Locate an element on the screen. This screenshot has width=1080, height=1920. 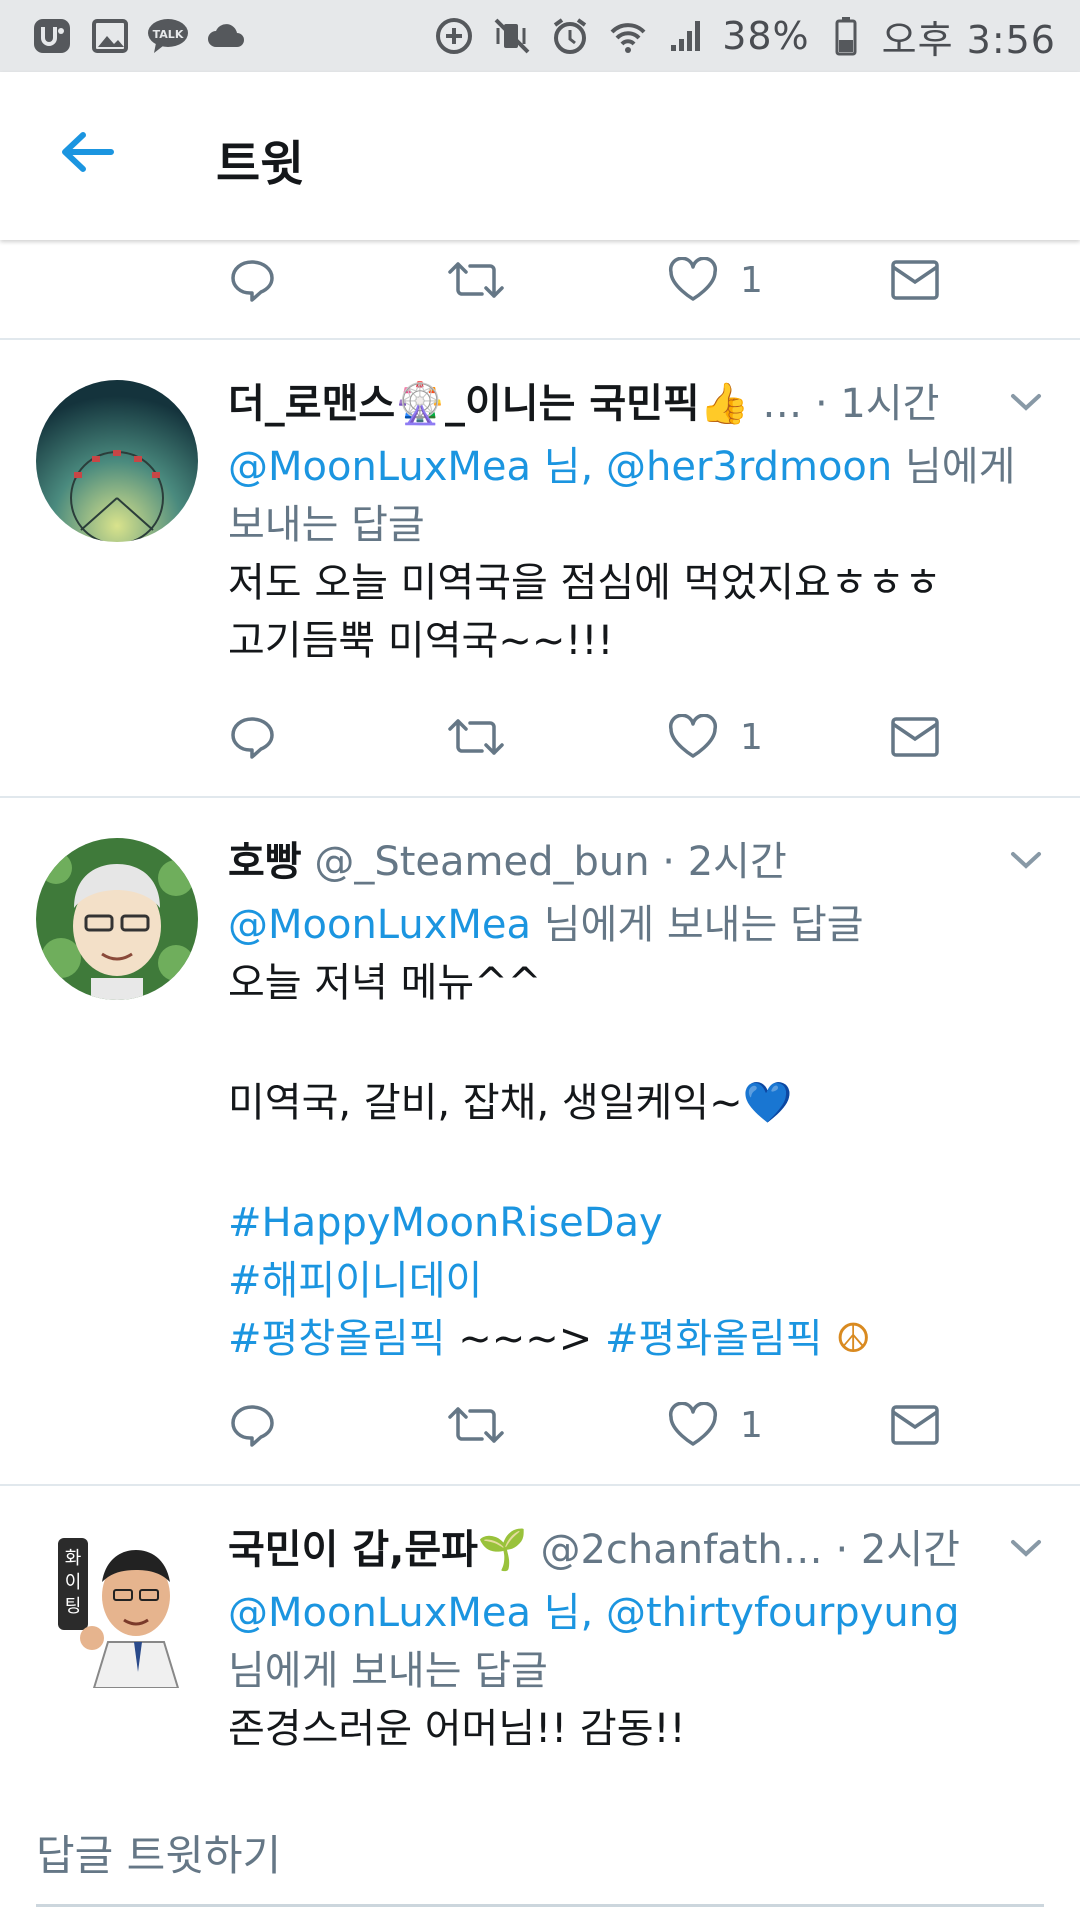
app-header: 트윗 is located at coordinates (540, 156).